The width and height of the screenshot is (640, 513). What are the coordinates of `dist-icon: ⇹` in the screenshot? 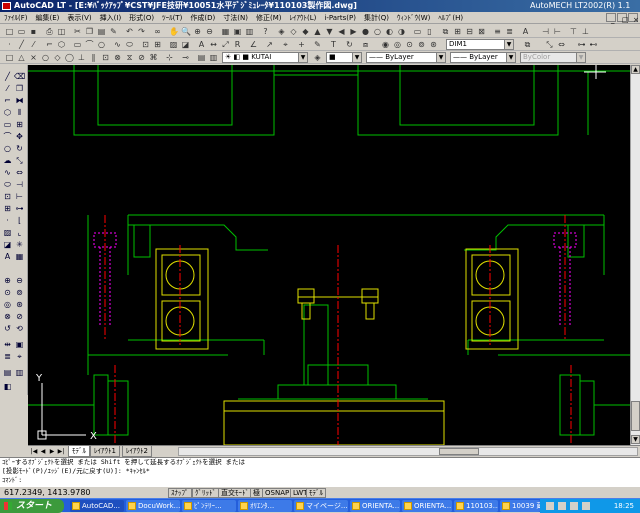 It's located at (7, 344).